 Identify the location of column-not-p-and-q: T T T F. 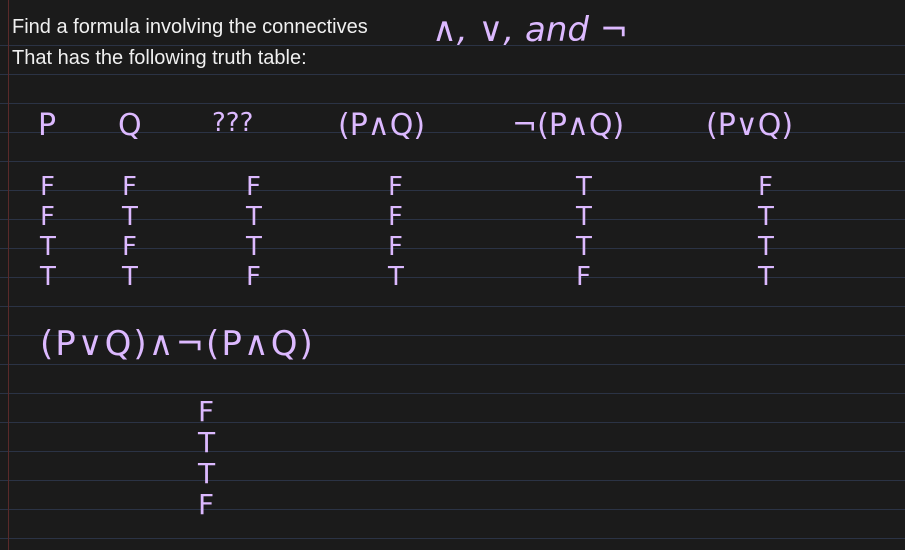
(584, 232).